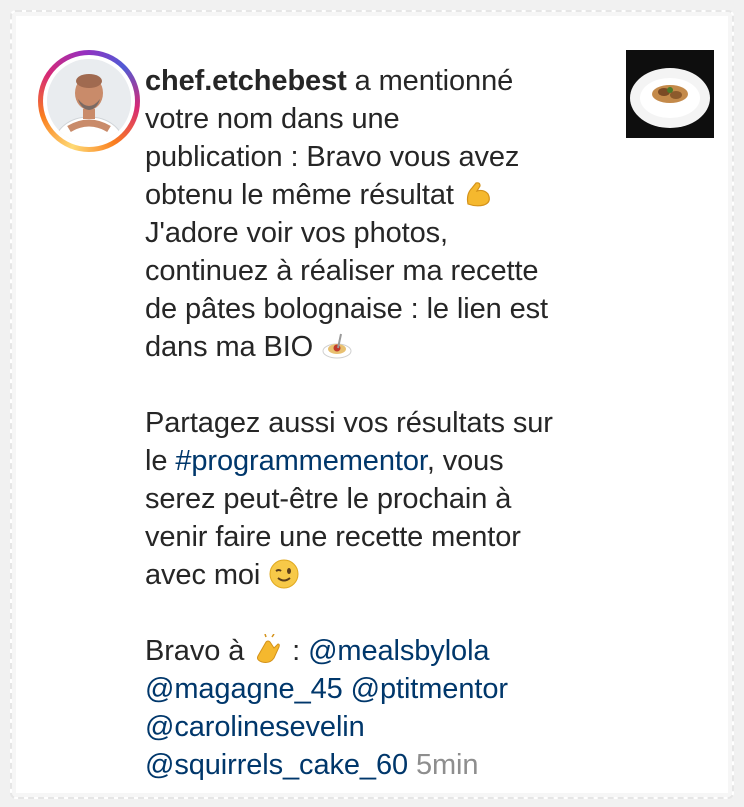  What do you see at coordinates (332, 157) in the screenshot?
I see `text-line: publication : Bravo vous avez` at bounding box center [332, 157].